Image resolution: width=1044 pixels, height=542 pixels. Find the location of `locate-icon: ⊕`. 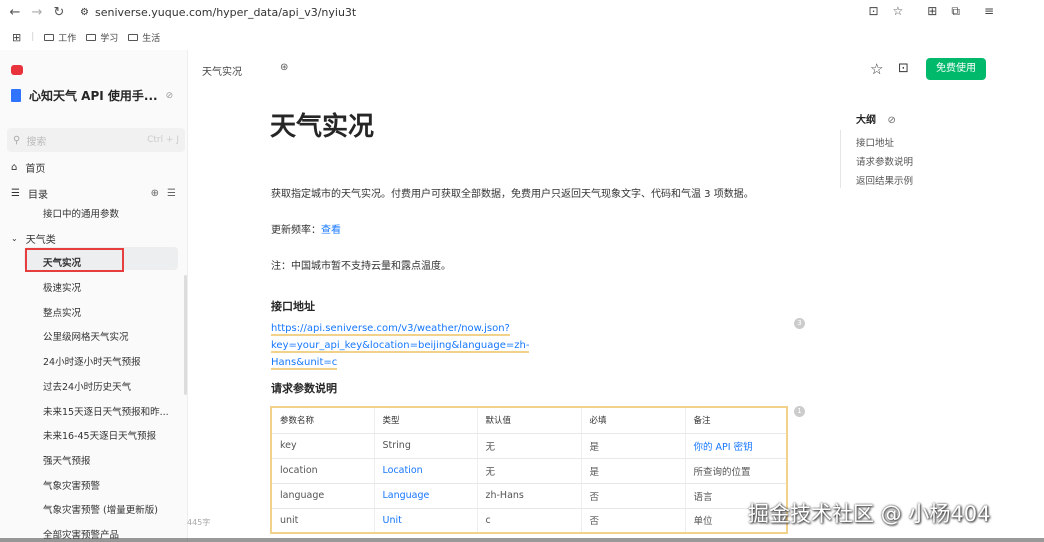

locate-icon: ⊕ is located at coordinates (155, 193).